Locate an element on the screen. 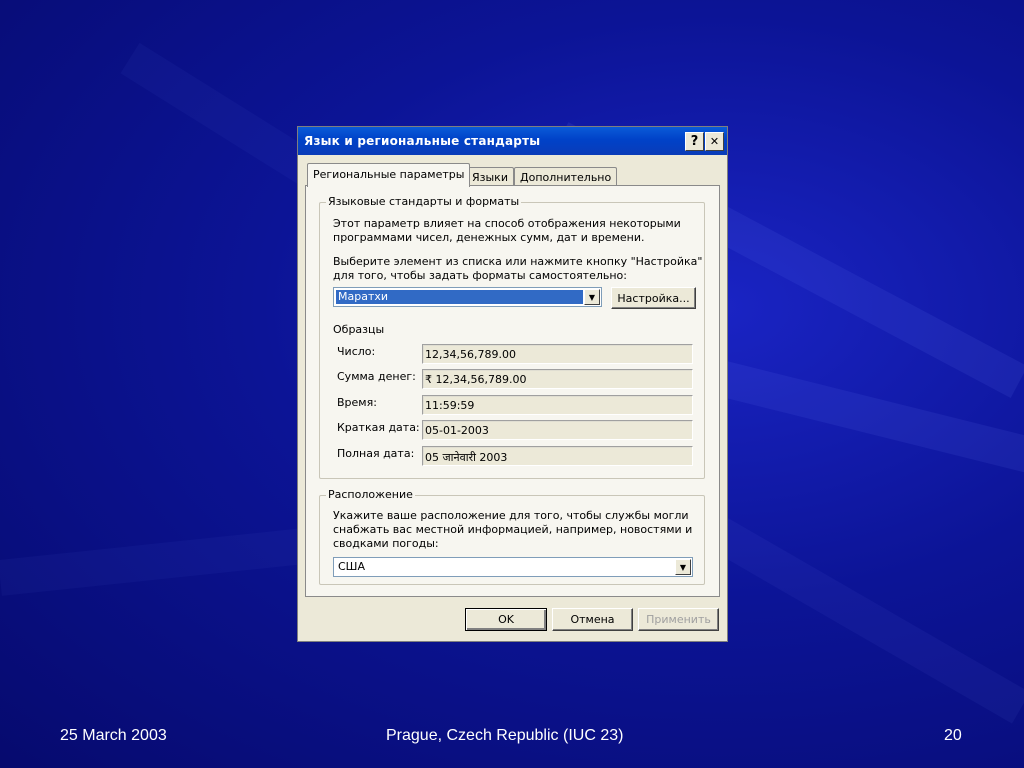 The width and height of the screenshot is (1024, 768). help-icon: ? is located at coordinates (694, 141).